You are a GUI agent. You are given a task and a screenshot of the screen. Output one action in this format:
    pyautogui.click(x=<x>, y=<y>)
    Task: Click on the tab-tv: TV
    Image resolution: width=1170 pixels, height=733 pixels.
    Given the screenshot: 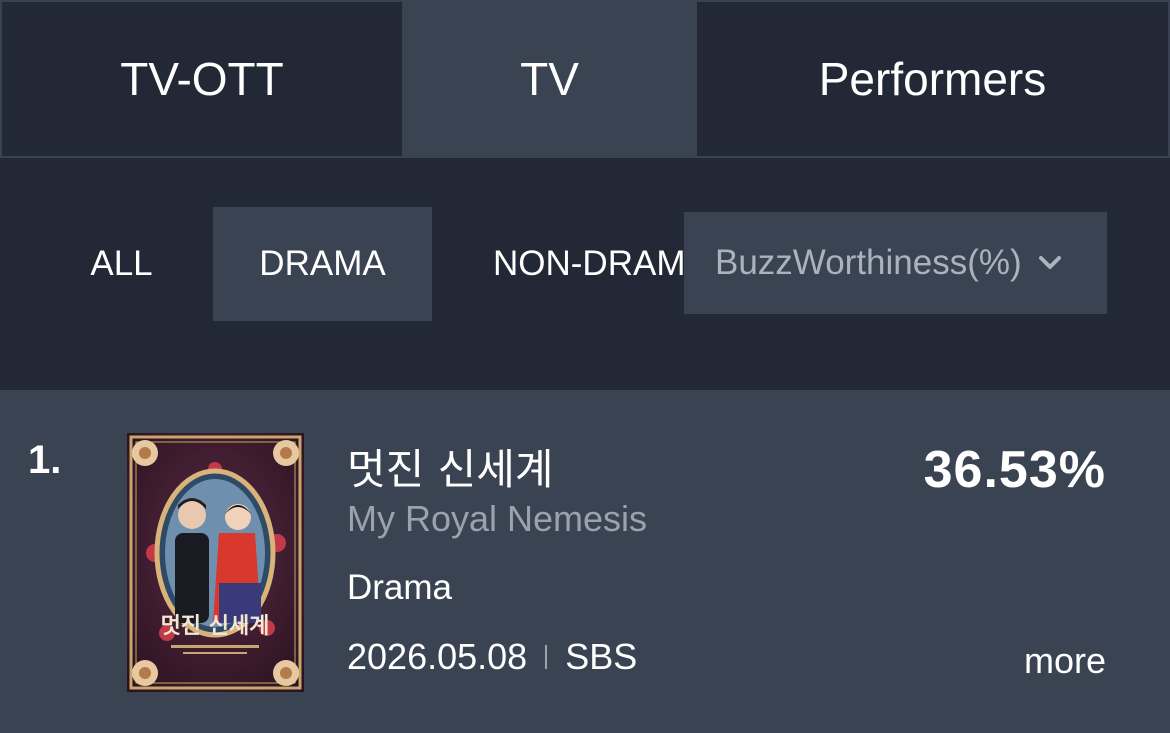 What is the action you would take?
    pyautogui.click(x=549, y=79)
    